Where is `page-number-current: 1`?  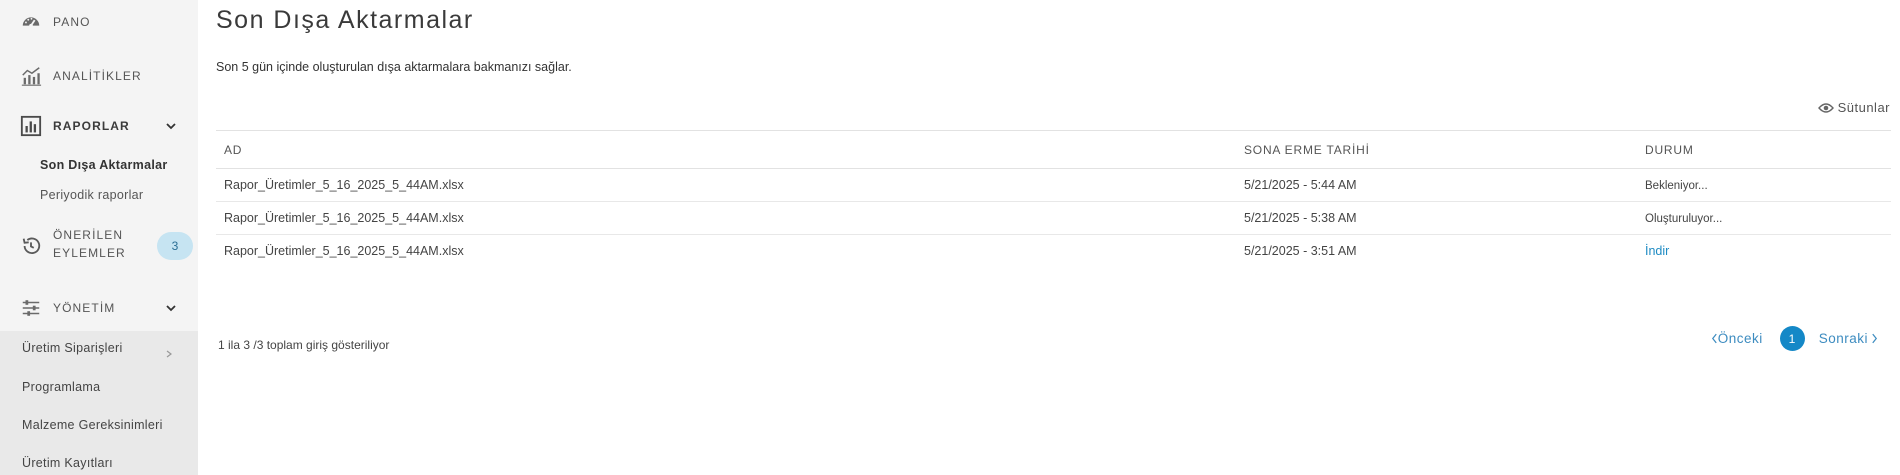
page-number-current: 1 is located at coordinates (1792, 338).